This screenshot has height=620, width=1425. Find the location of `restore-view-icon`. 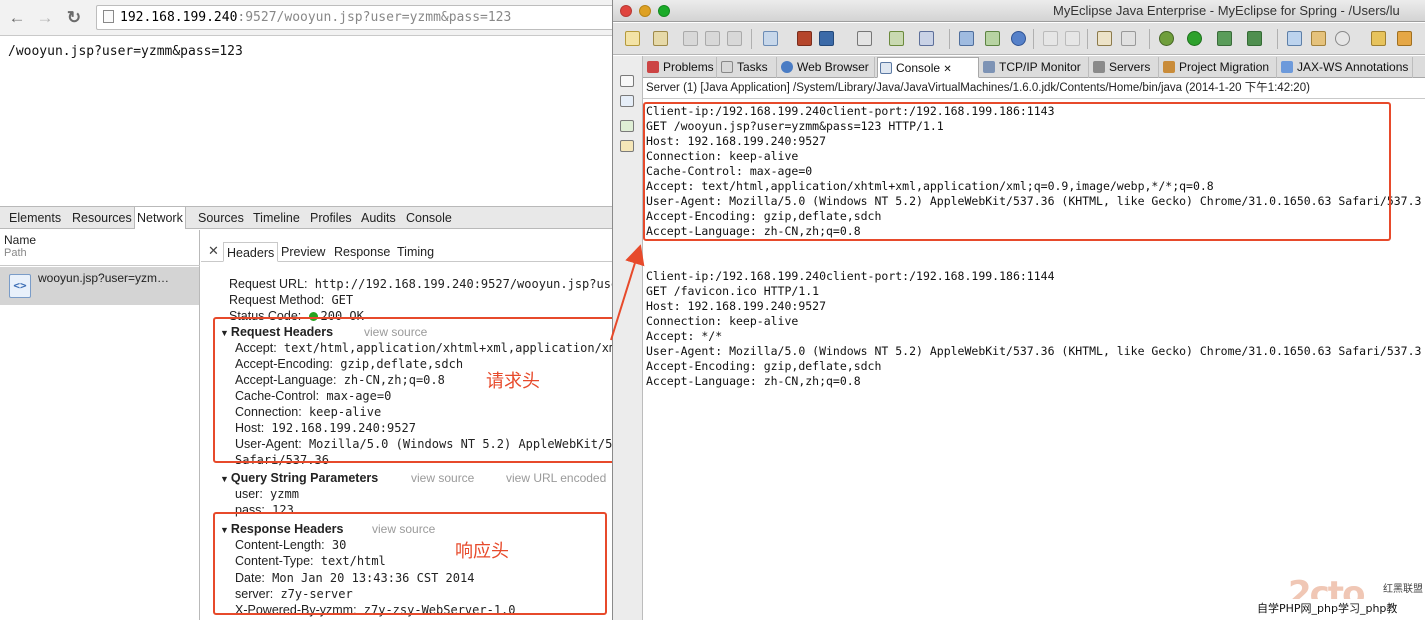

restore-view-icon is located at coordinates (627, 81).